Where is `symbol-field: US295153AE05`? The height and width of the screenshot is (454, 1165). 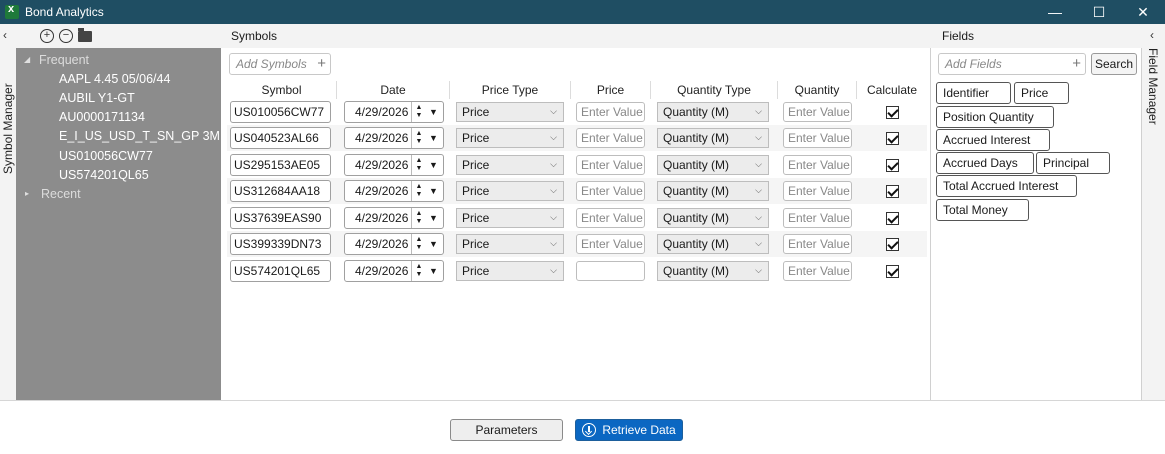
symbol-field: US295153AE05 is located at coordinates (280, 165).